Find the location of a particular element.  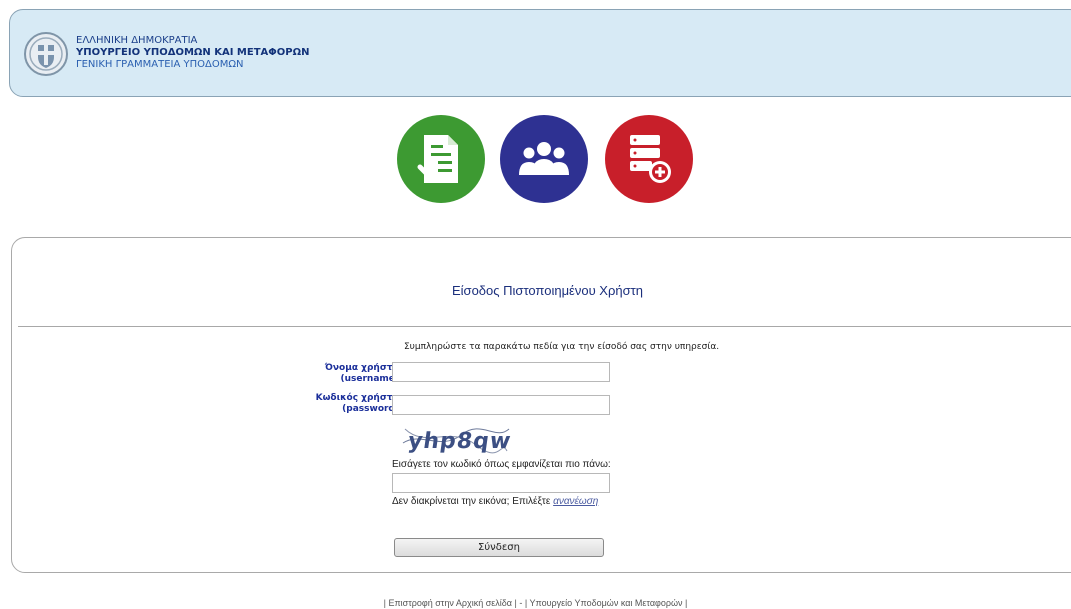

footer-close: | is located at coordinates (685, 603).